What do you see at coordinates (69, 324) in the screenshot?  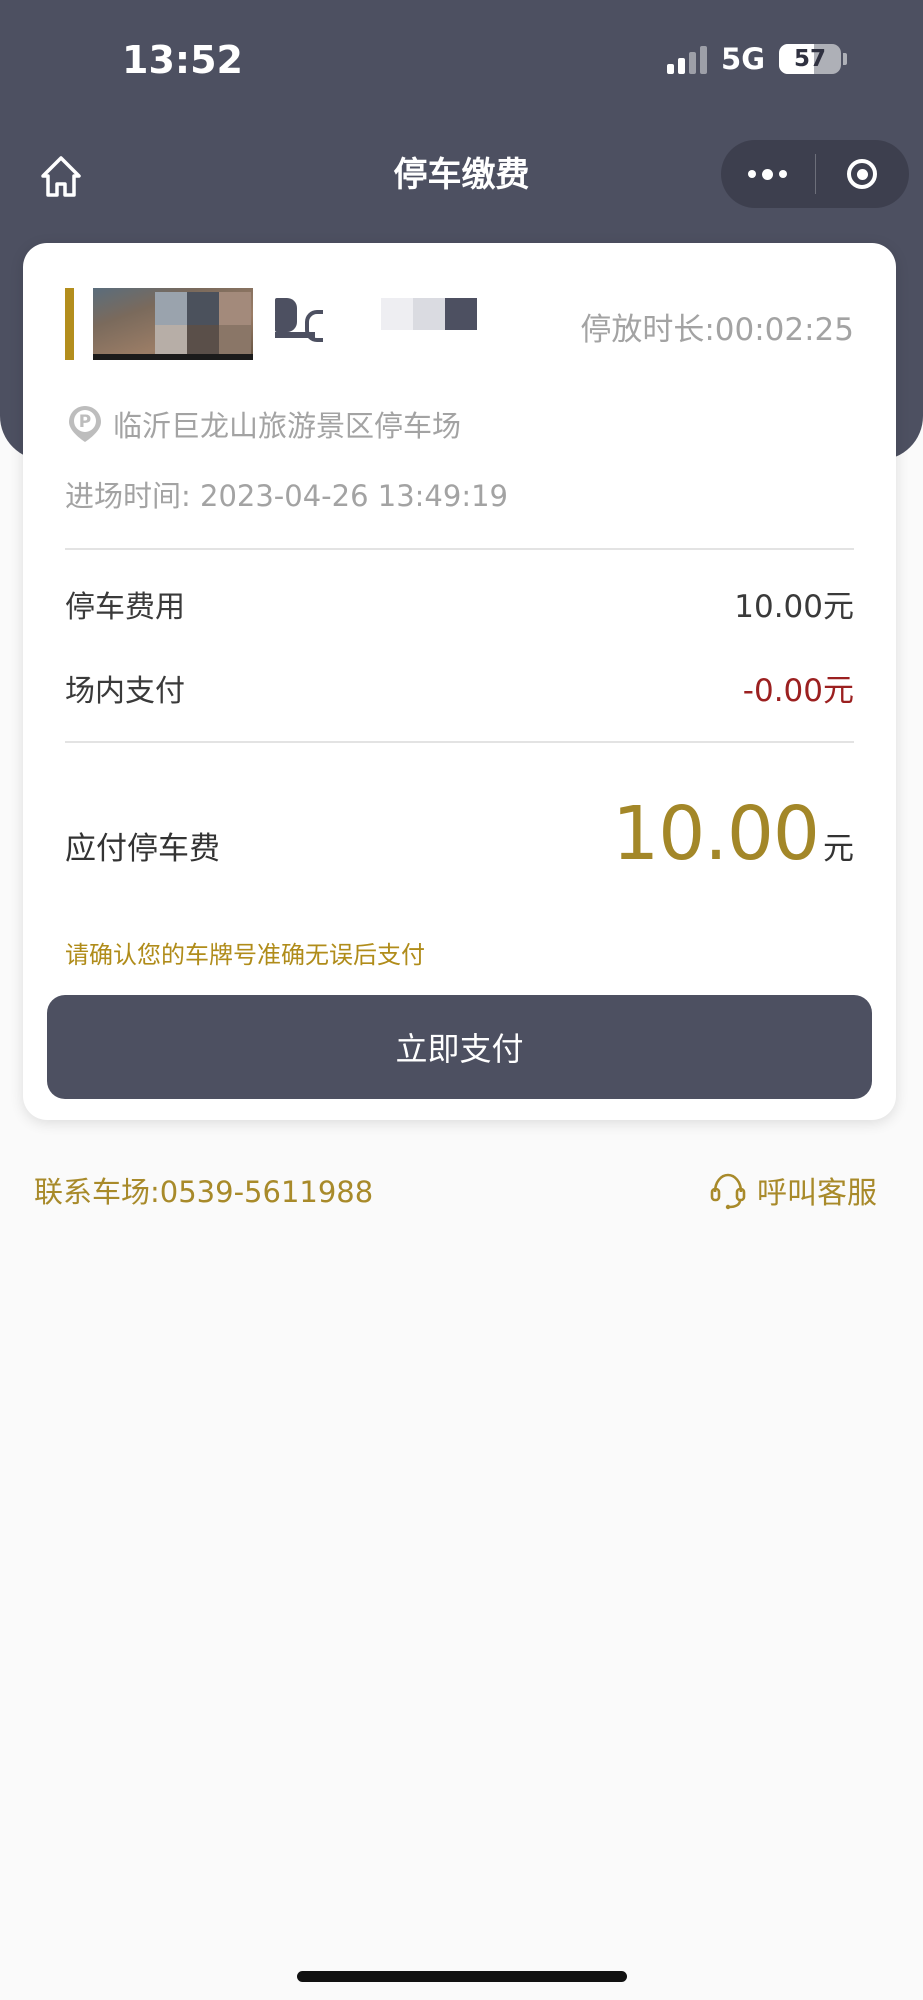 I see `accent-bar` at bounding box center [69, 324].